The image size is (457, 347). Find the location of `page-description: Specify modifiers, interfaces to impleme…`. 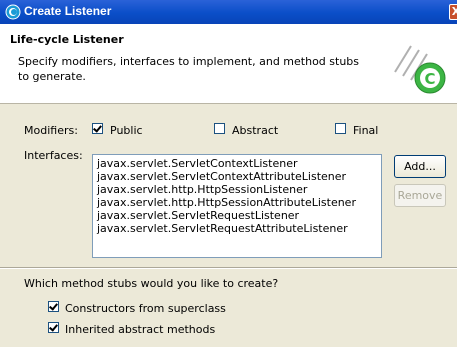

page-description: Specify modifiers, interfaces to impleme… is located at coordinates (189, 69).